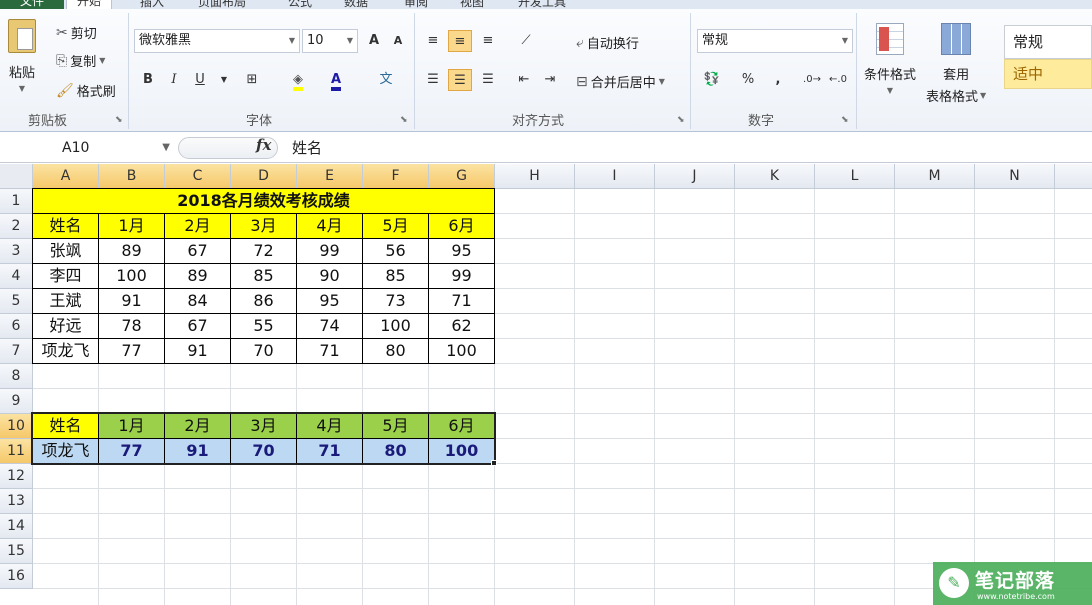  Describe the element at coordinates (462, 426) in the screenshot. I see `lookup-header-cell: 6月` at that location.